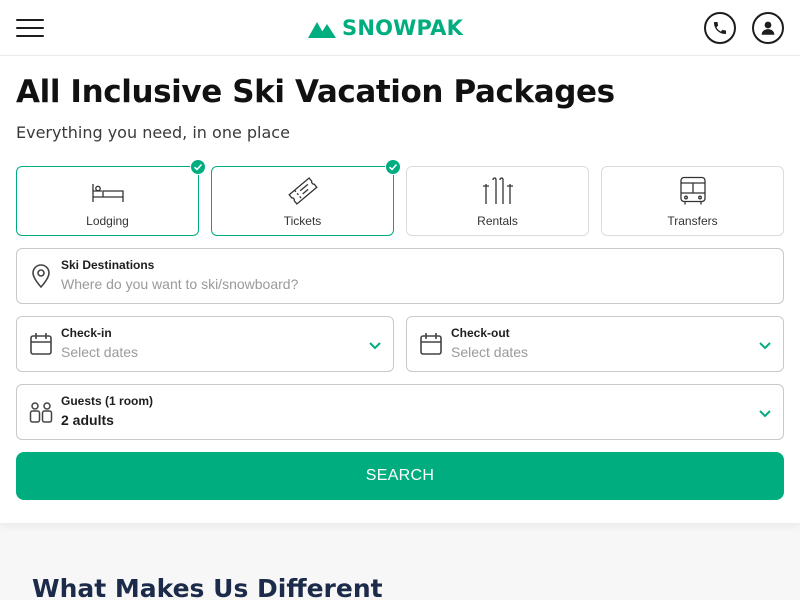 Image resolution: width=800 pixels, height=600 pixels. Describe the element at coordinates (107, 221) in the screenshot. I see `service-label: Lodging` at that location.